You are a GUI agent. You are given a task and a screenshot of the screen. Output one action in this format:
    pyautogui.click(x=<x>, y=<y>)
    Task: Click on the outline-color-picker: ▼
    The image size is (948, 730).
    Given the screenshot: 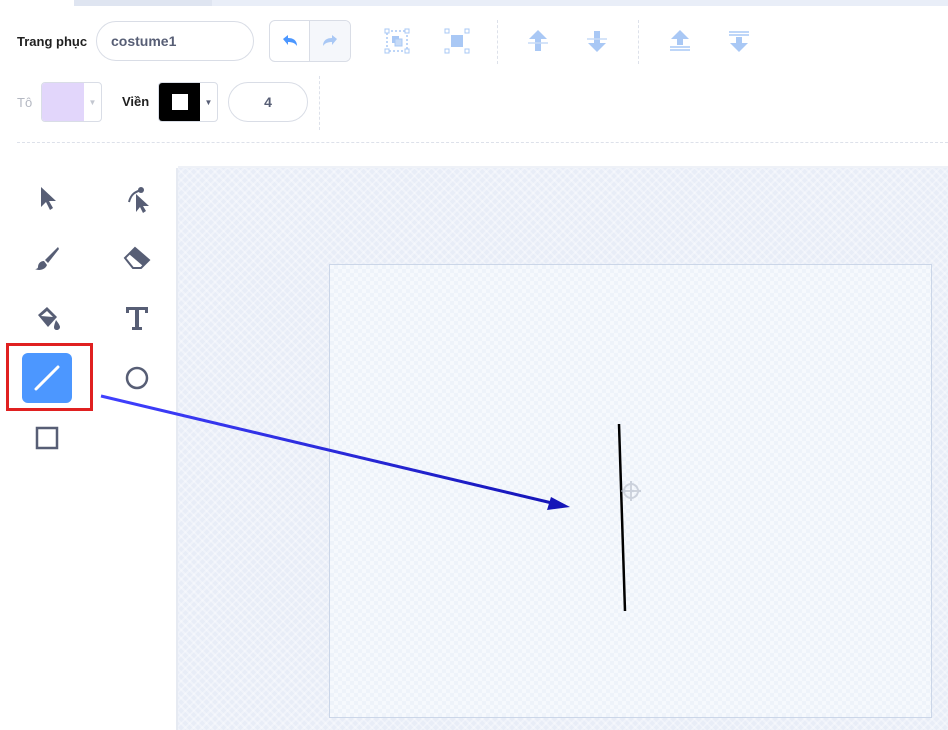 What is the action you would take?
    pyautogui.click(x=188, y=102)
    